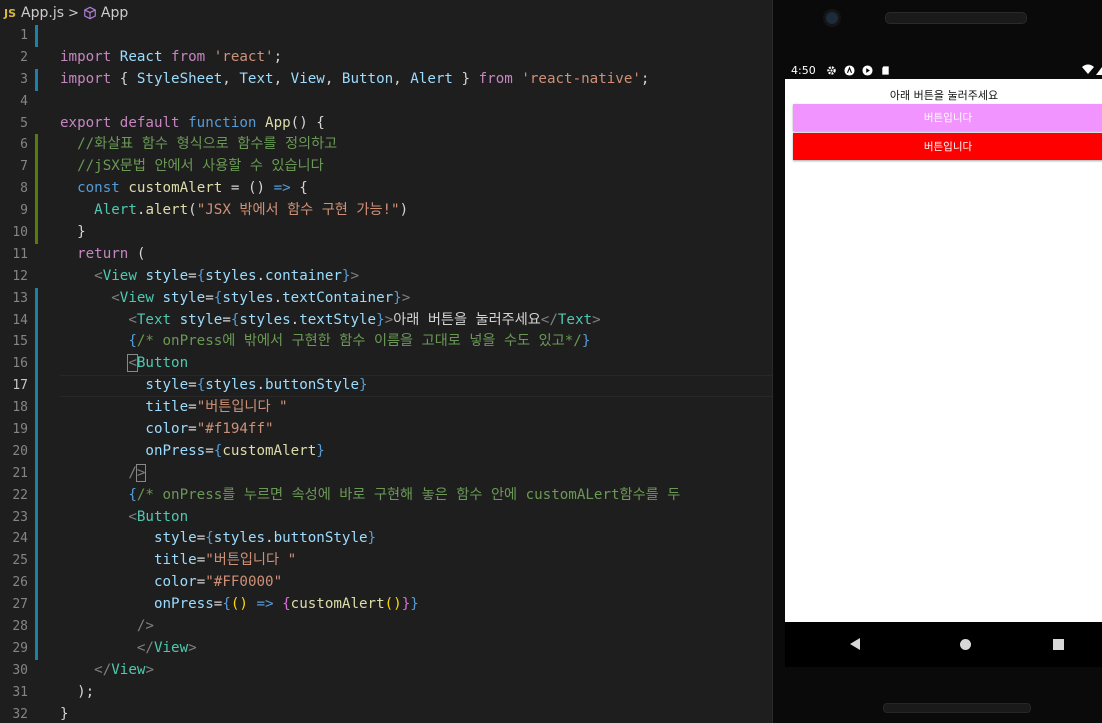 The height and width of the screenshot is (723, 1102). I want to click on code-line: 20 onPress={customAlert}, so click(386, 451).